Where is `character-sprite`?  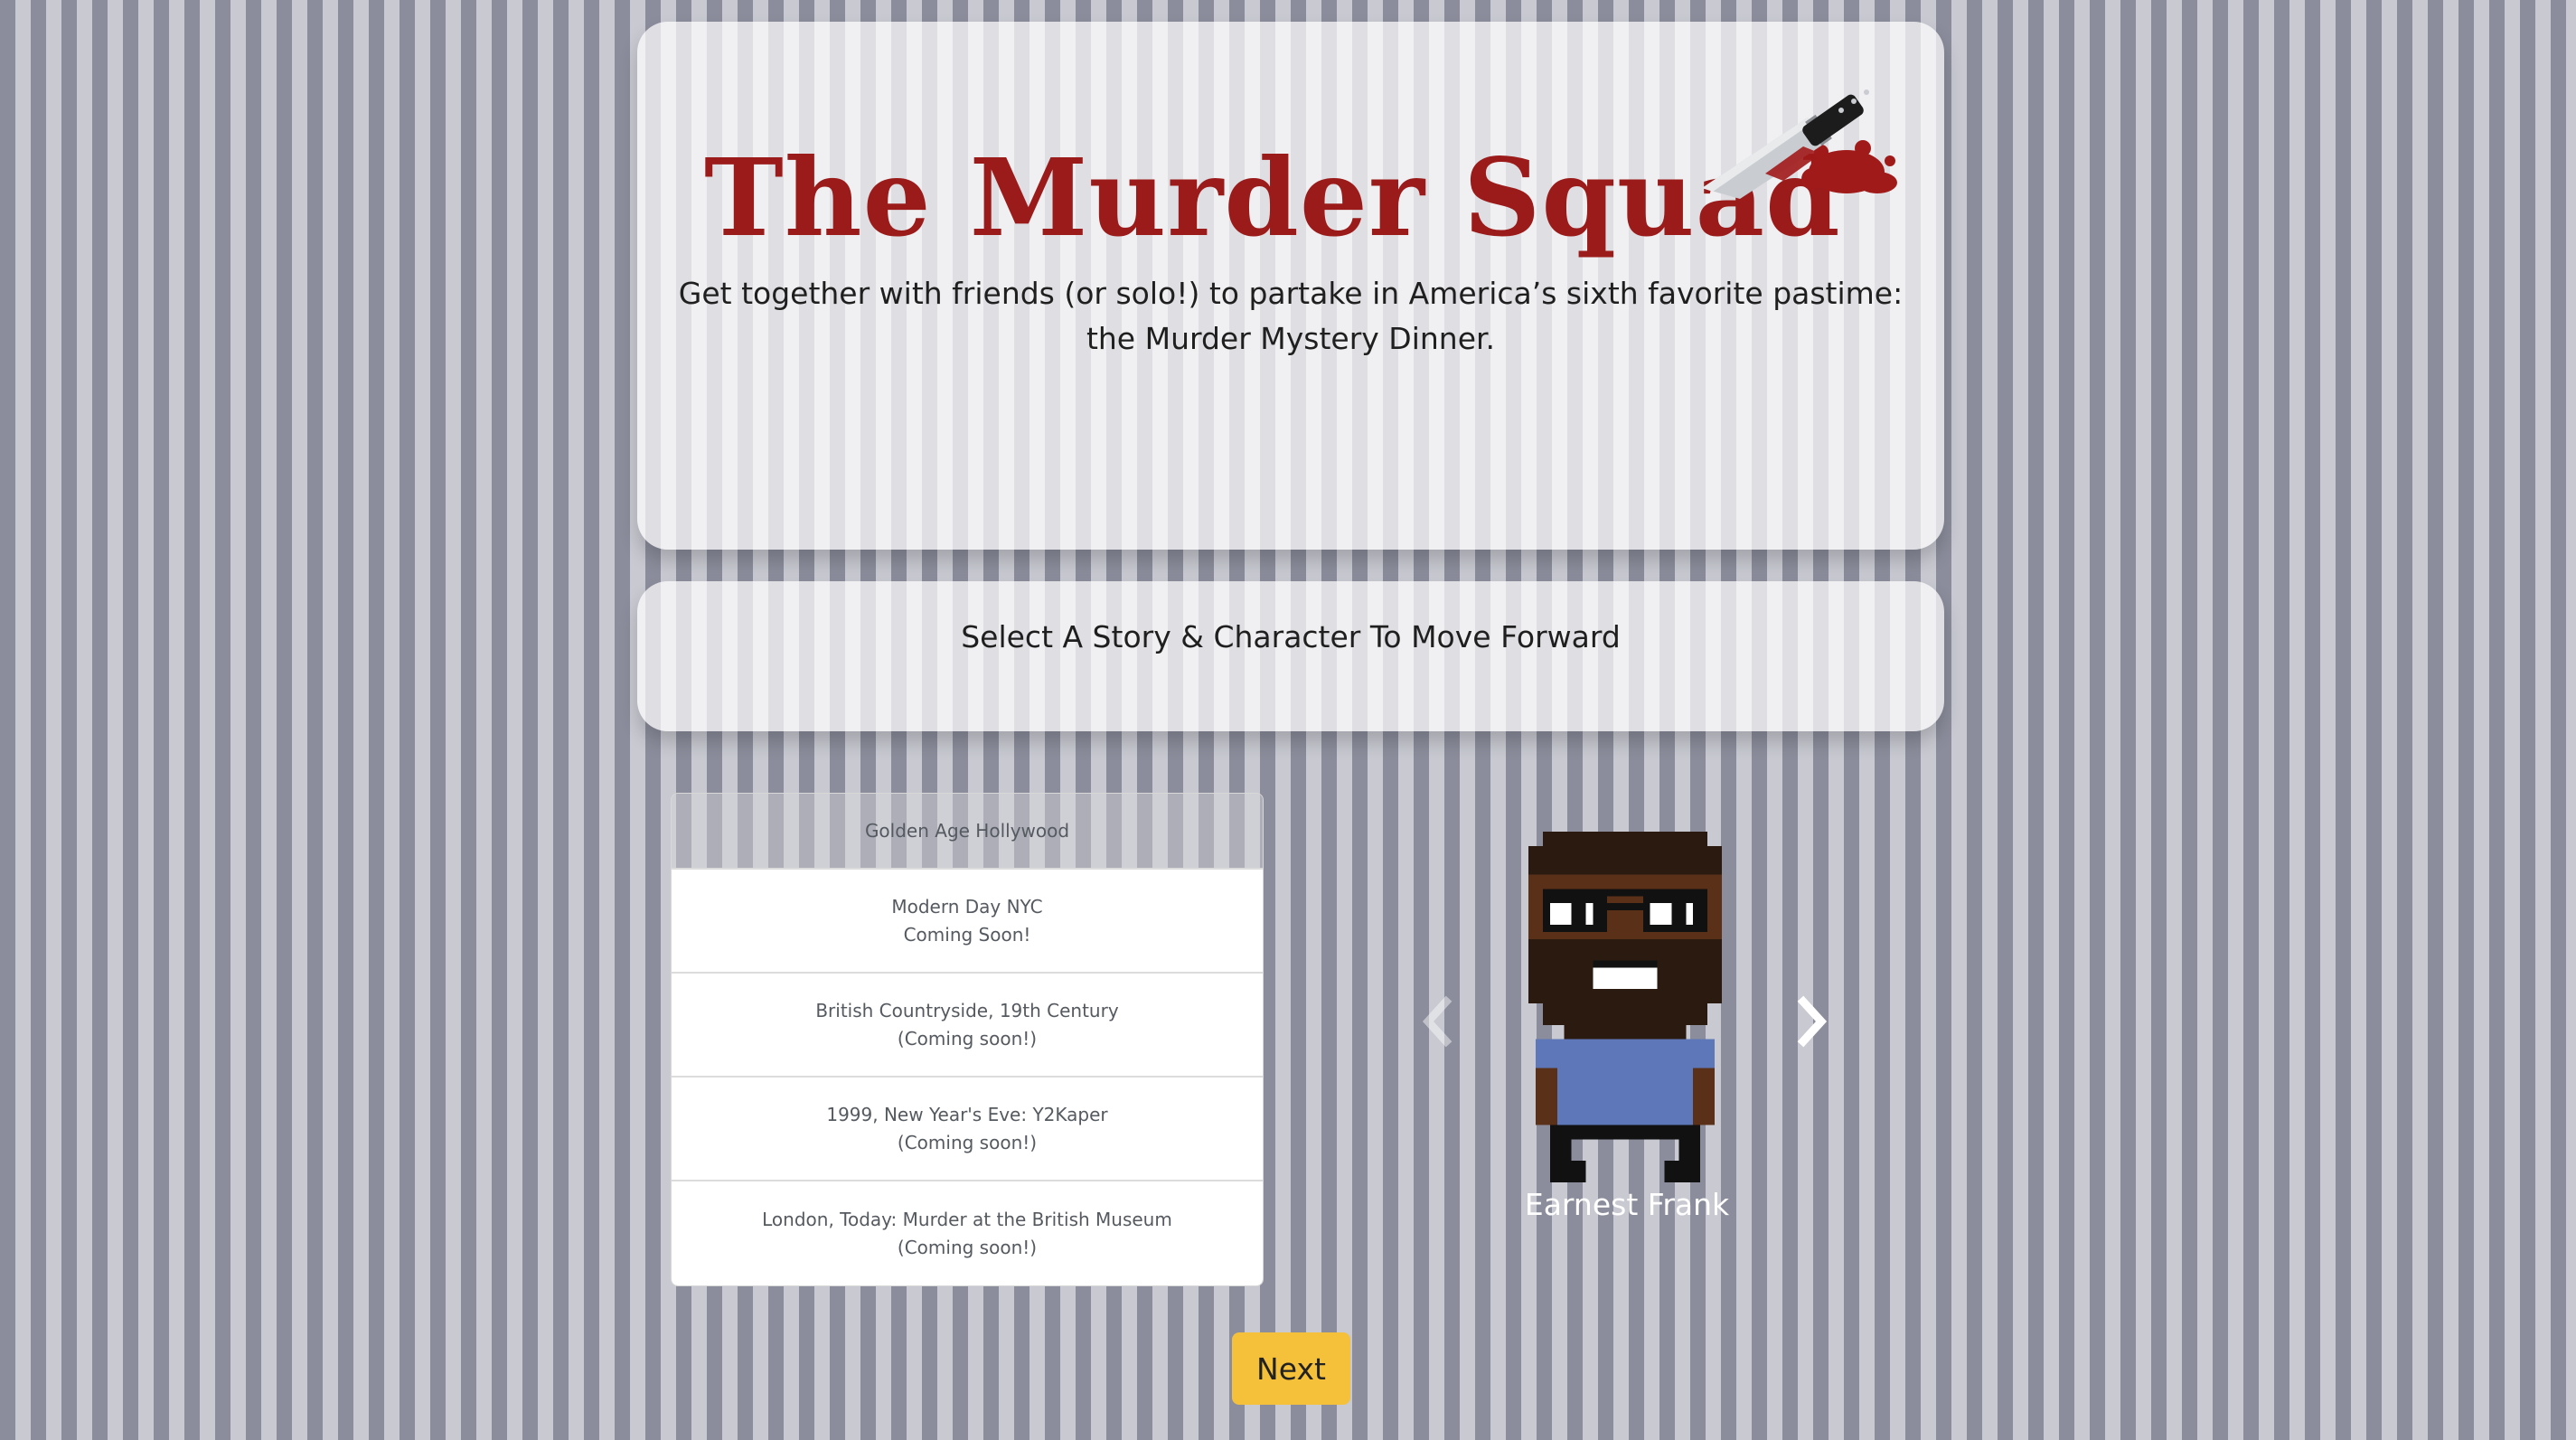
character-sprite is located at coordinates (1625, 1007).